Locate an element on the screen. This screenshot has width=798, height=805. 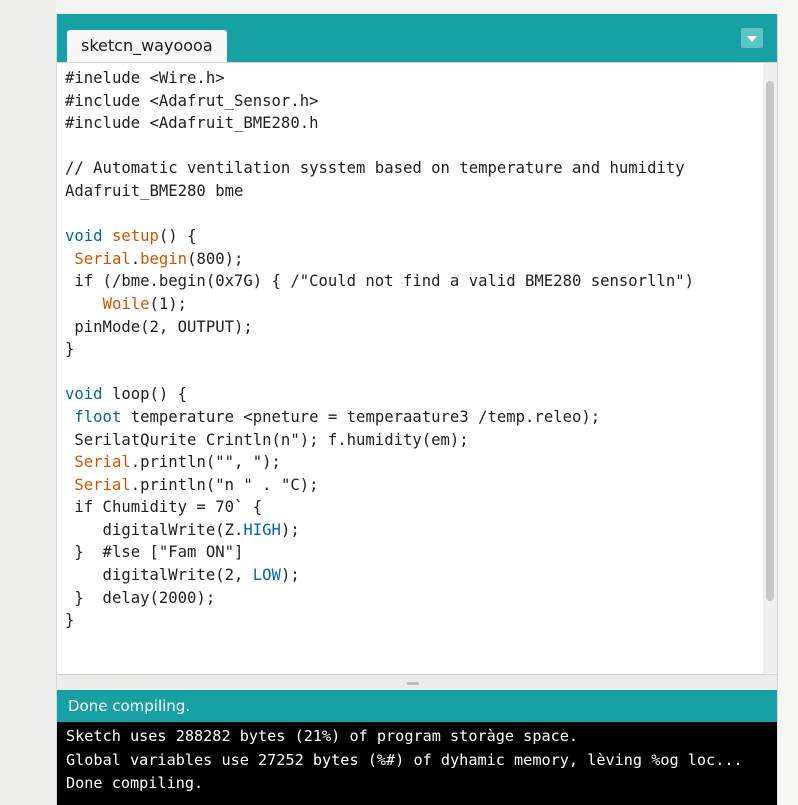
code-line: #inelude <Wire.h> is located at coordinates (410, 78).